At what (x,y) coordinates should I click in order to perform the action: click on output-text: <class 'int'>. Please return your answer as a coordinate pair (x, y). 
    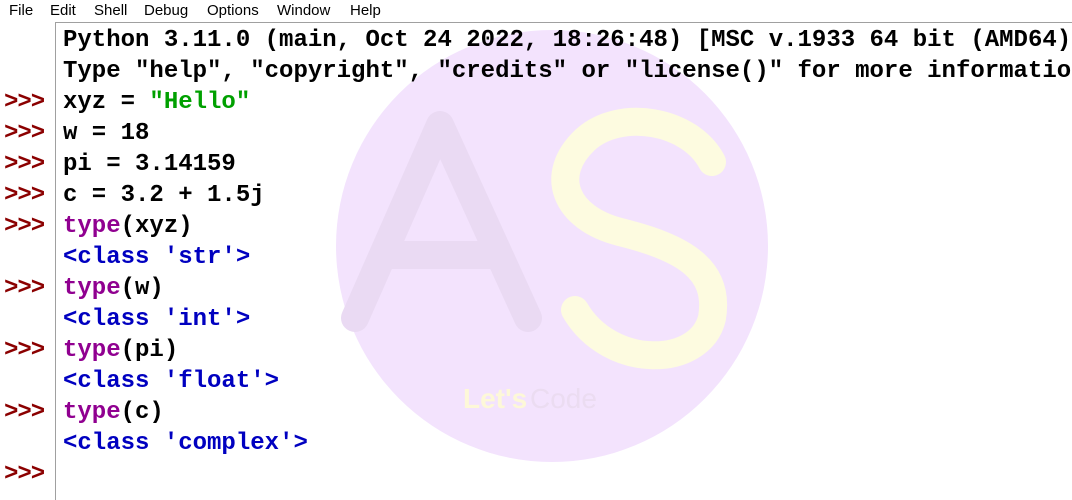
    Looking at the image, I should click on (157, 319).